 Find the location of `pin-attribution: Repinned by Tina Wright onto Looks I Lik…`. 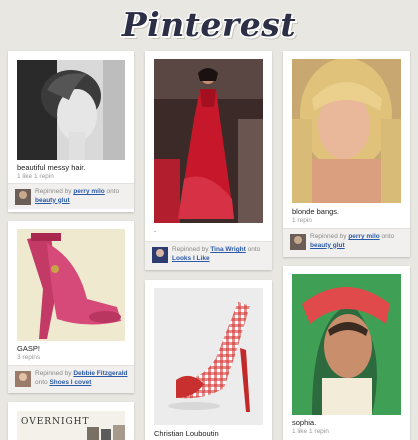

pin-attribution: Repinned by Tina Wright onto Looks I Lik… is located at coordinates (208, 255).